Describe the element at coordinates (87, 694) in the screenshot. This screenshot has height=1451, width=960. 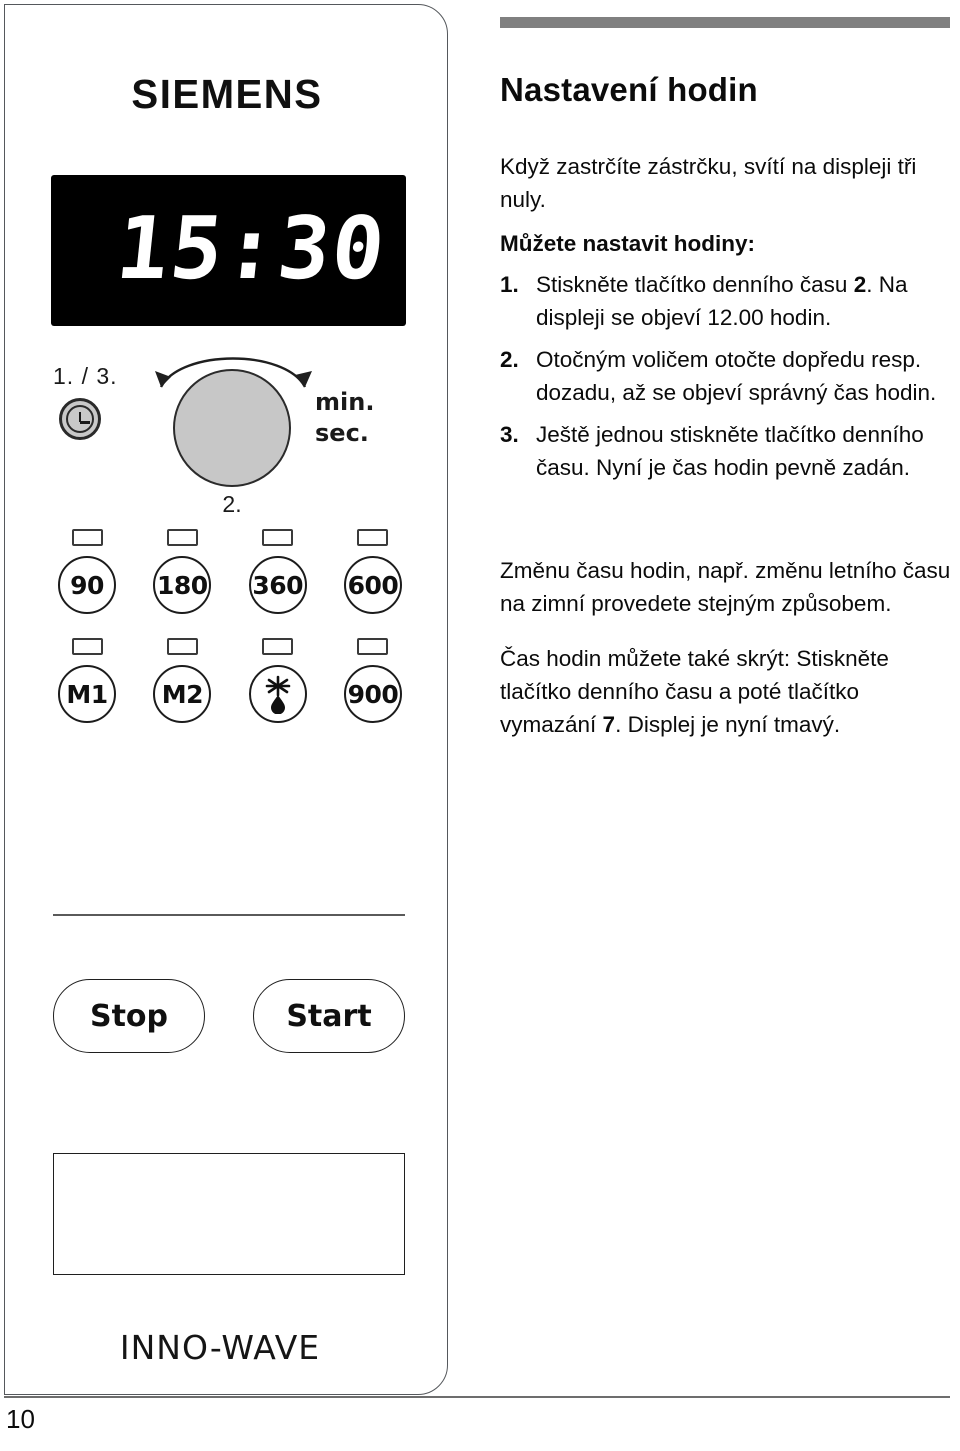
I see `memory-button-m1: M1` at that location.